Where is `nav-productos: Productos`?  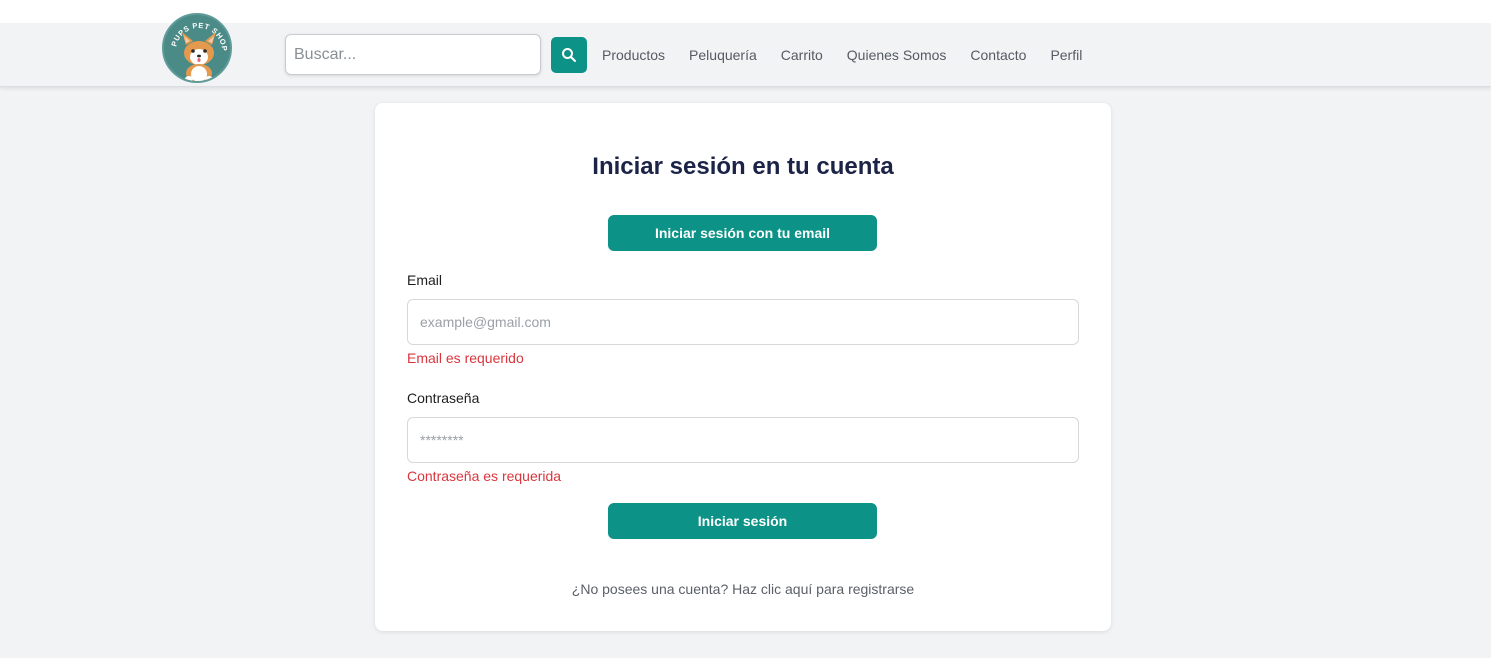
nav-productos: Productos is located at coordinates (633, 55).